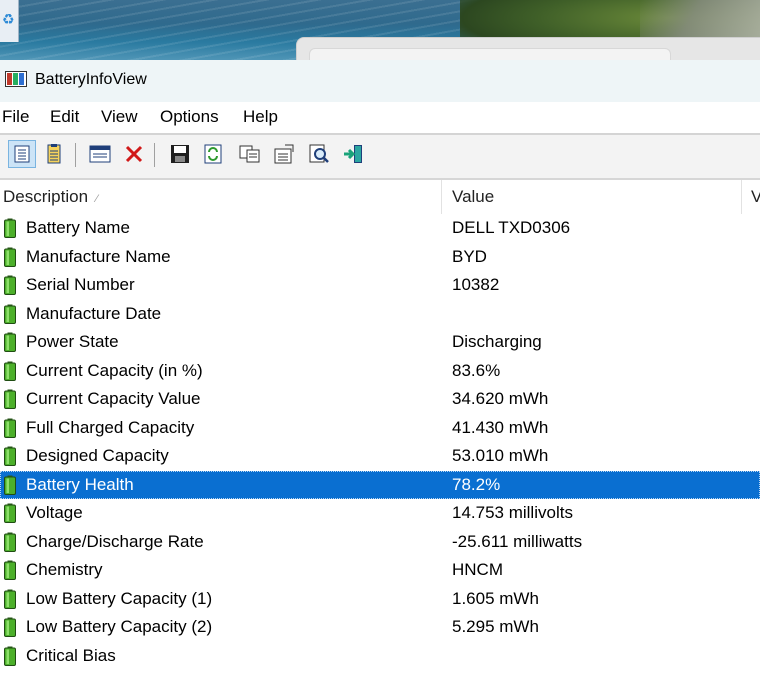 This screenshot has height=673, width=760. Describe the element at coordinates (380, 627) in the screenshot. I see `list-row: Low Battery Capacity (2) 5.295 mWh` at that location.